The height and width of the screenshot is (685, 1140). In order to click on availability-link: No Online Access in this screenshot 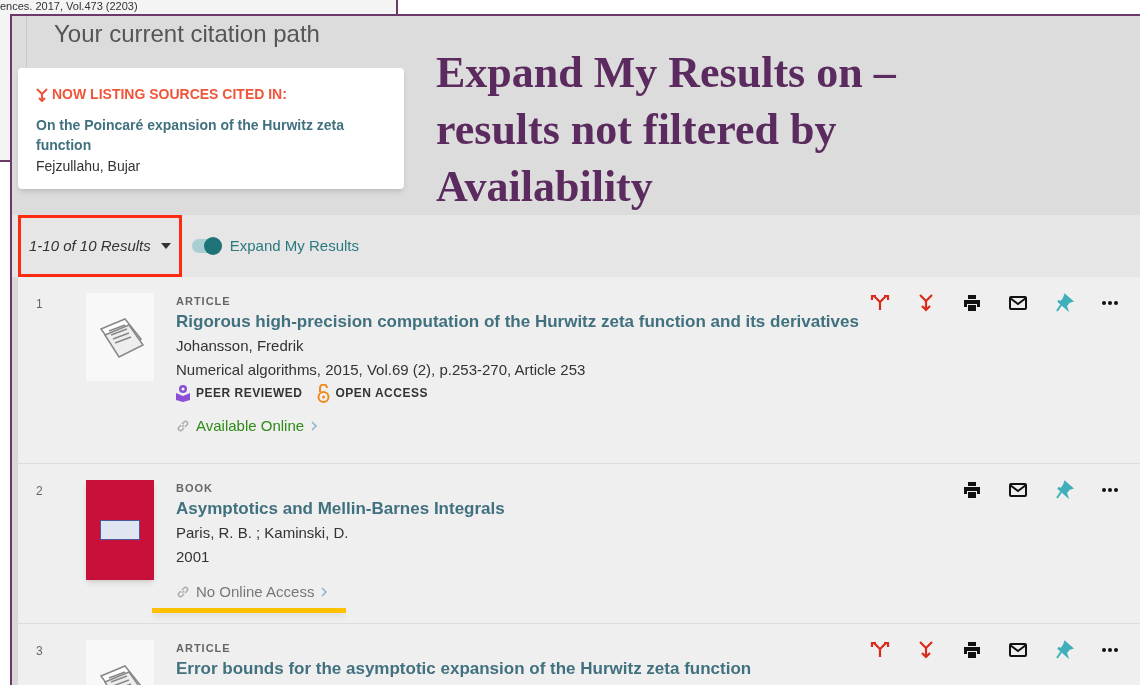, I will do `click(252, 591)`.